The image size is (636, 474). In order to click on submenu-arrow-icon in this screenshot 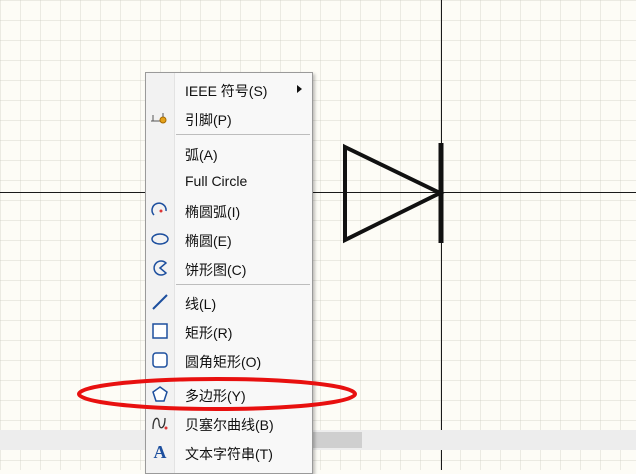, I will do `click(299, 89)`.